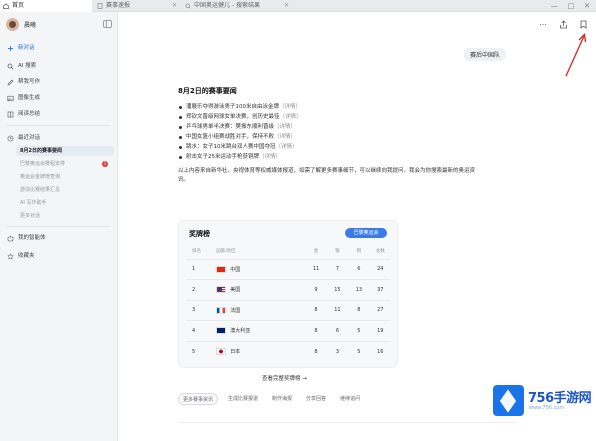 This screenshot has width=596, height=441. Describe the element at coordinates (563, 25) in the screenshot. I see `share-icon` at that location.